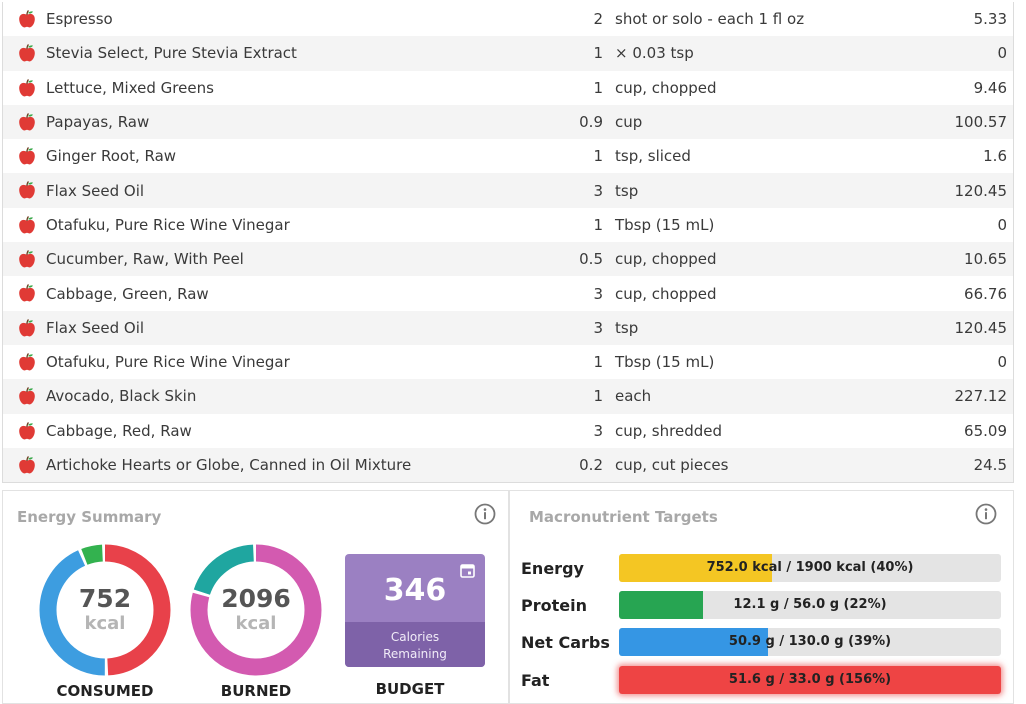 This screenshot has height=704, width=1026. I want to click on food-row: Ginger Root, Raw 1 tsp, sliced 1.6, so click(508, 156).